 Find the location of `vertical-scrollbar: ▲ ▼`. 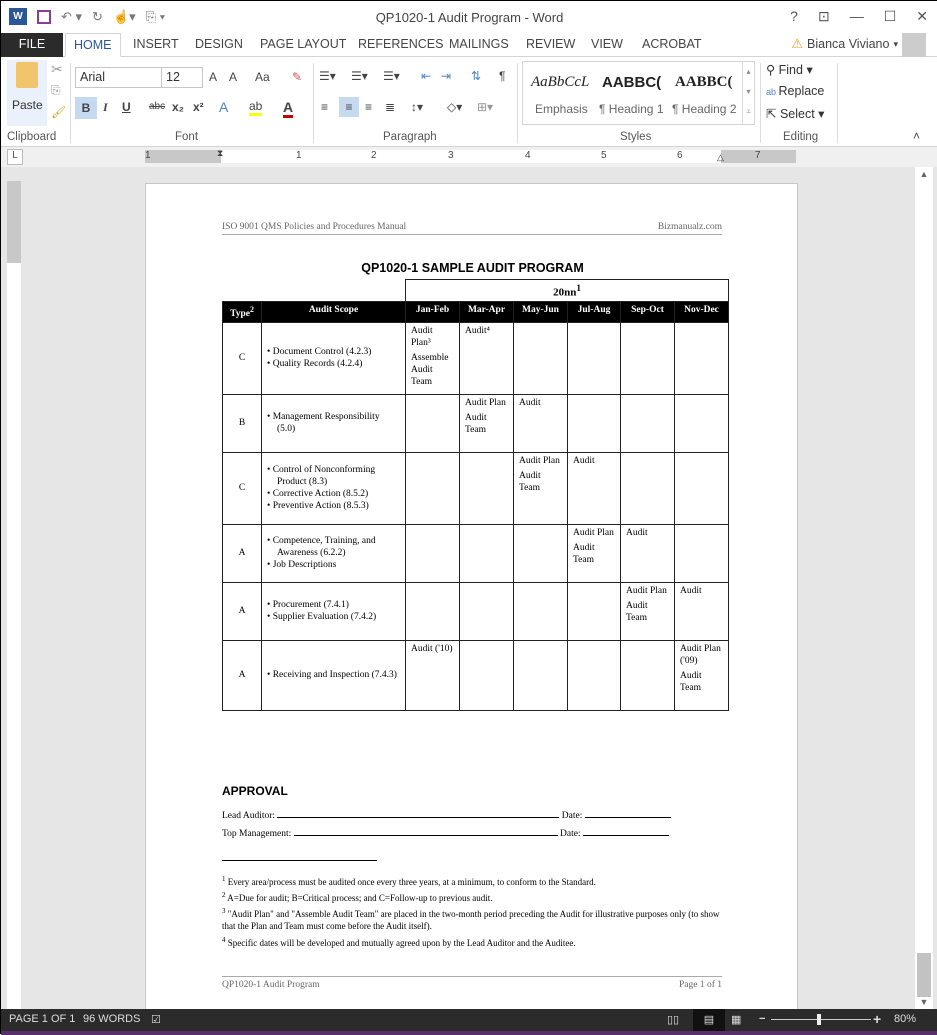

vertical-scrollbar: ▲ ▼ is located at coordinates (924, 589).